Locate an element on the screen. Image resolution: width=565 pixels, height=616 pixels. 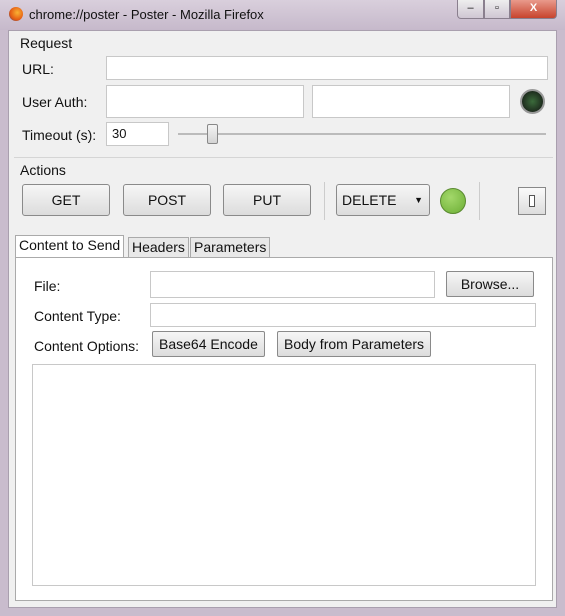
toggle-switch-button is located at coordinates (532, 201).